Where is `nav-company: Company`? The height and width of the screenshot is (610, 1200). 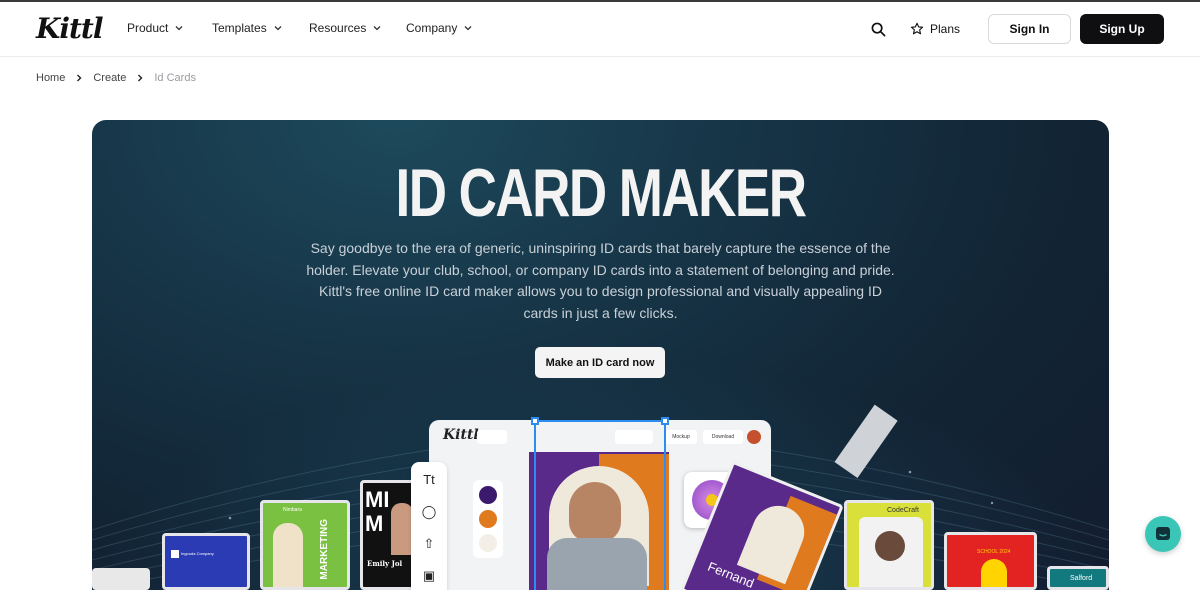
nav-company: Company is located at coordinates (439, 28).